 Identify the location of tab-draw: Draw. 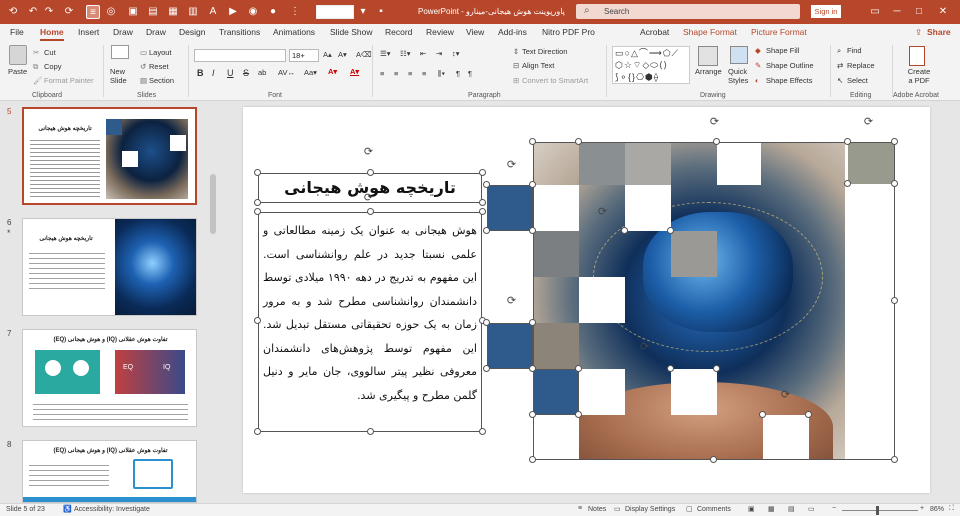
(123, 32).